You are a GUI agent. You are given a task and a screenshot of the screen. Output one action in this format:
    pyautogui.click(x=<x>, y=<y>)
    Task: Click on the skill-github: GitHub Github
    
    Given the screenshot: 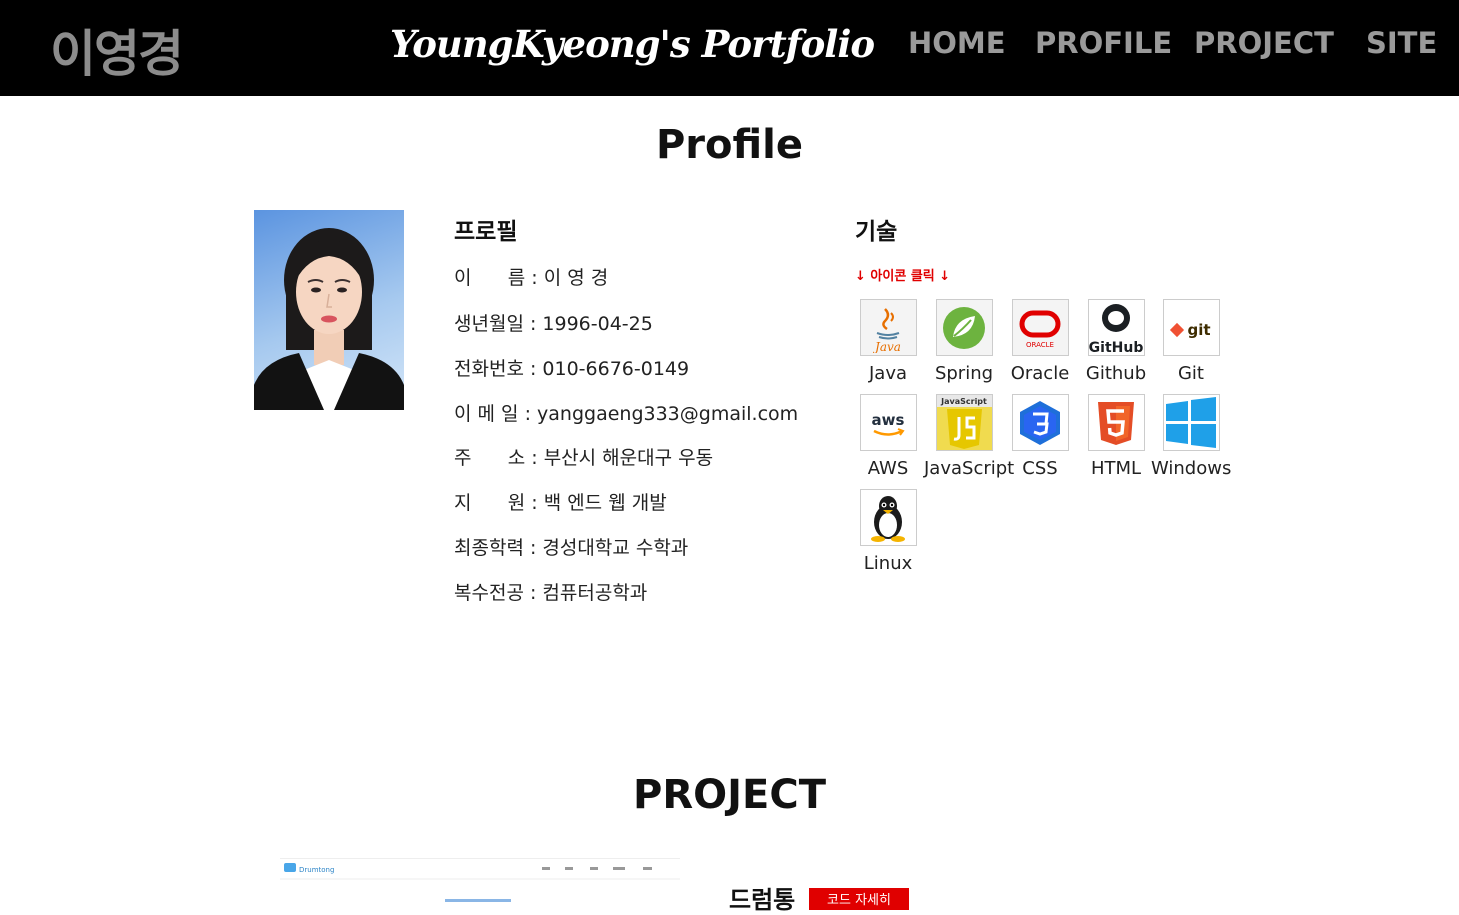 What is the action you would take?
    pyautogui.click(x=1116, y=341)
    